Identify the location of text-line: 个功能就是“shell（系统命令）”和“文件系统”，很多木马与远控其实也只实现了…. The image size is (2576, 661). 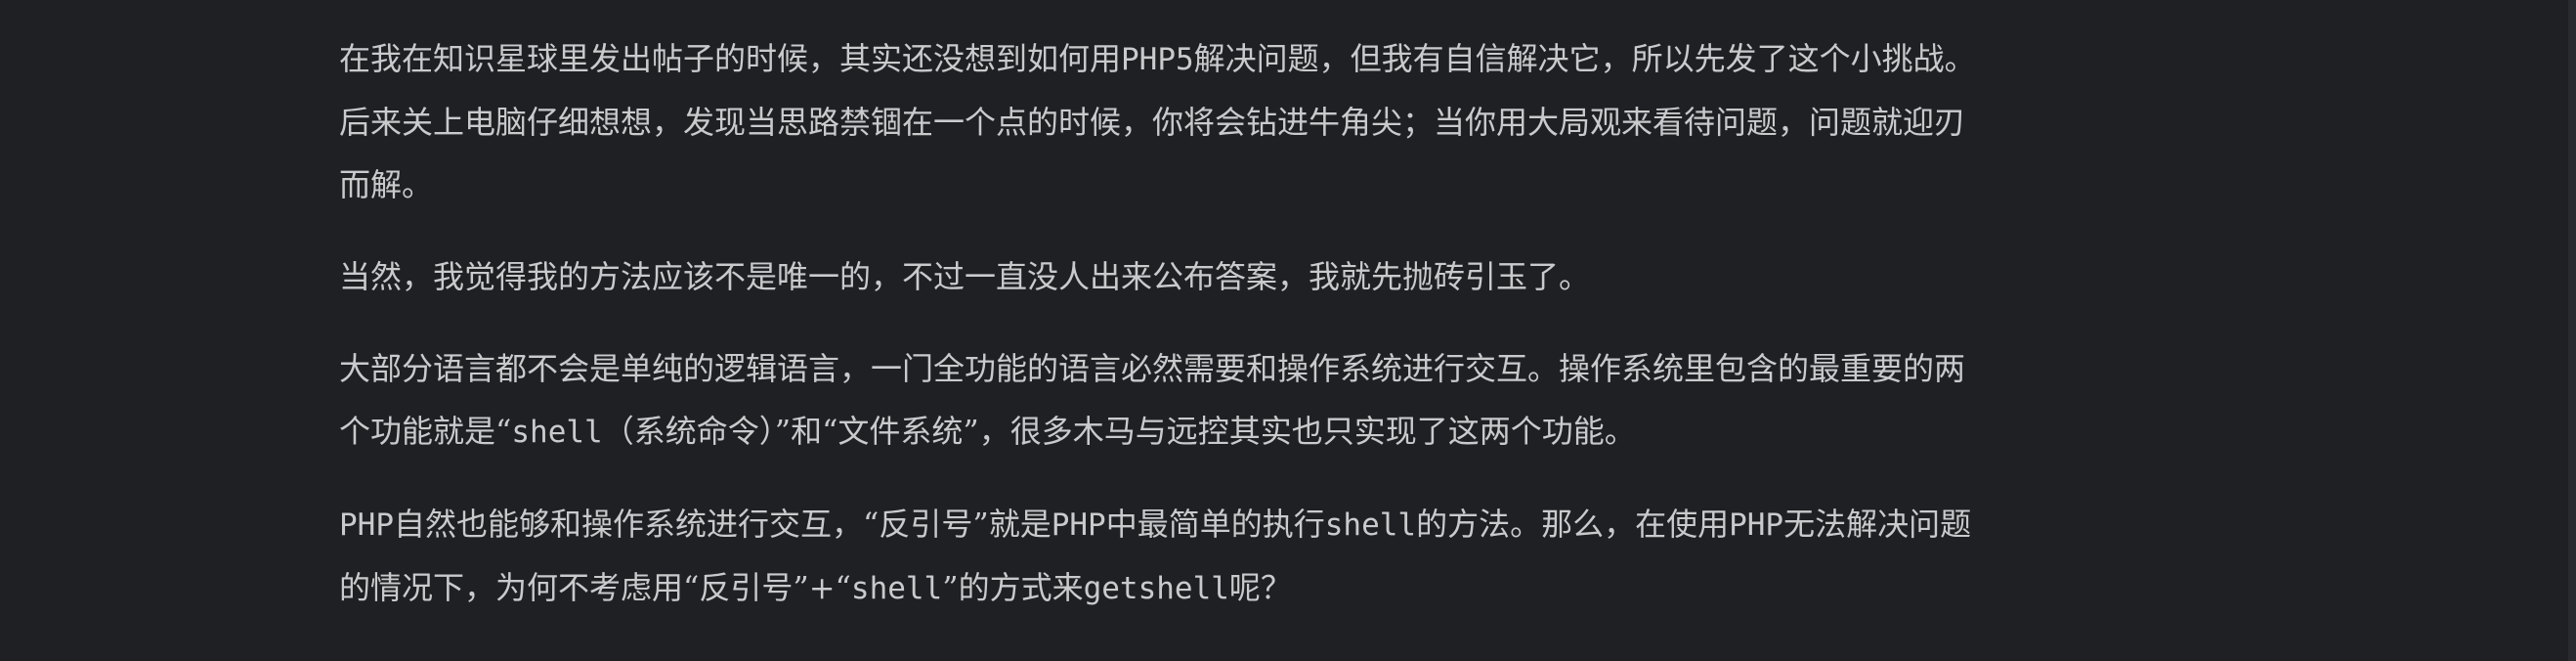
(1184, 431).